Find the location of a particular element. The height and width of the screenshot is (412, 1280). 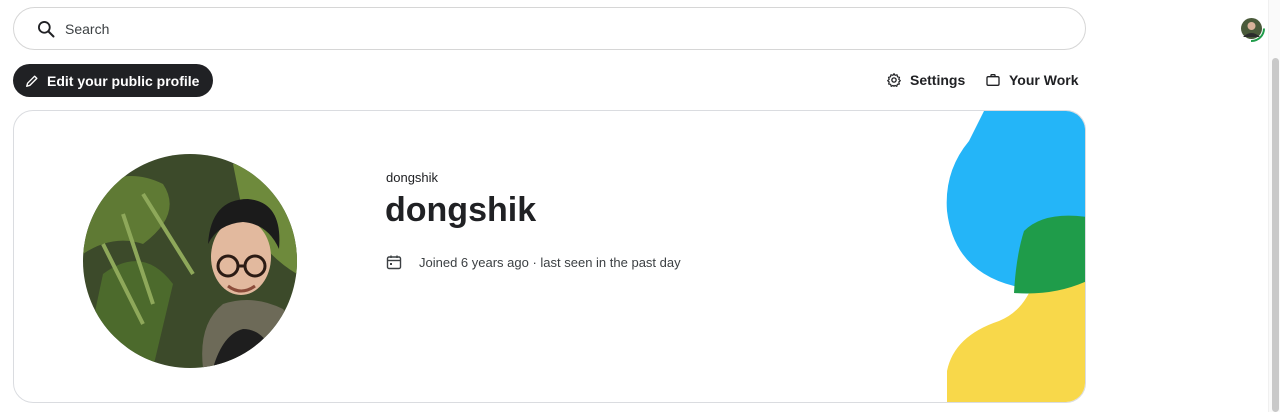

profile-username: dongshik is located at coordinates (412, 177).